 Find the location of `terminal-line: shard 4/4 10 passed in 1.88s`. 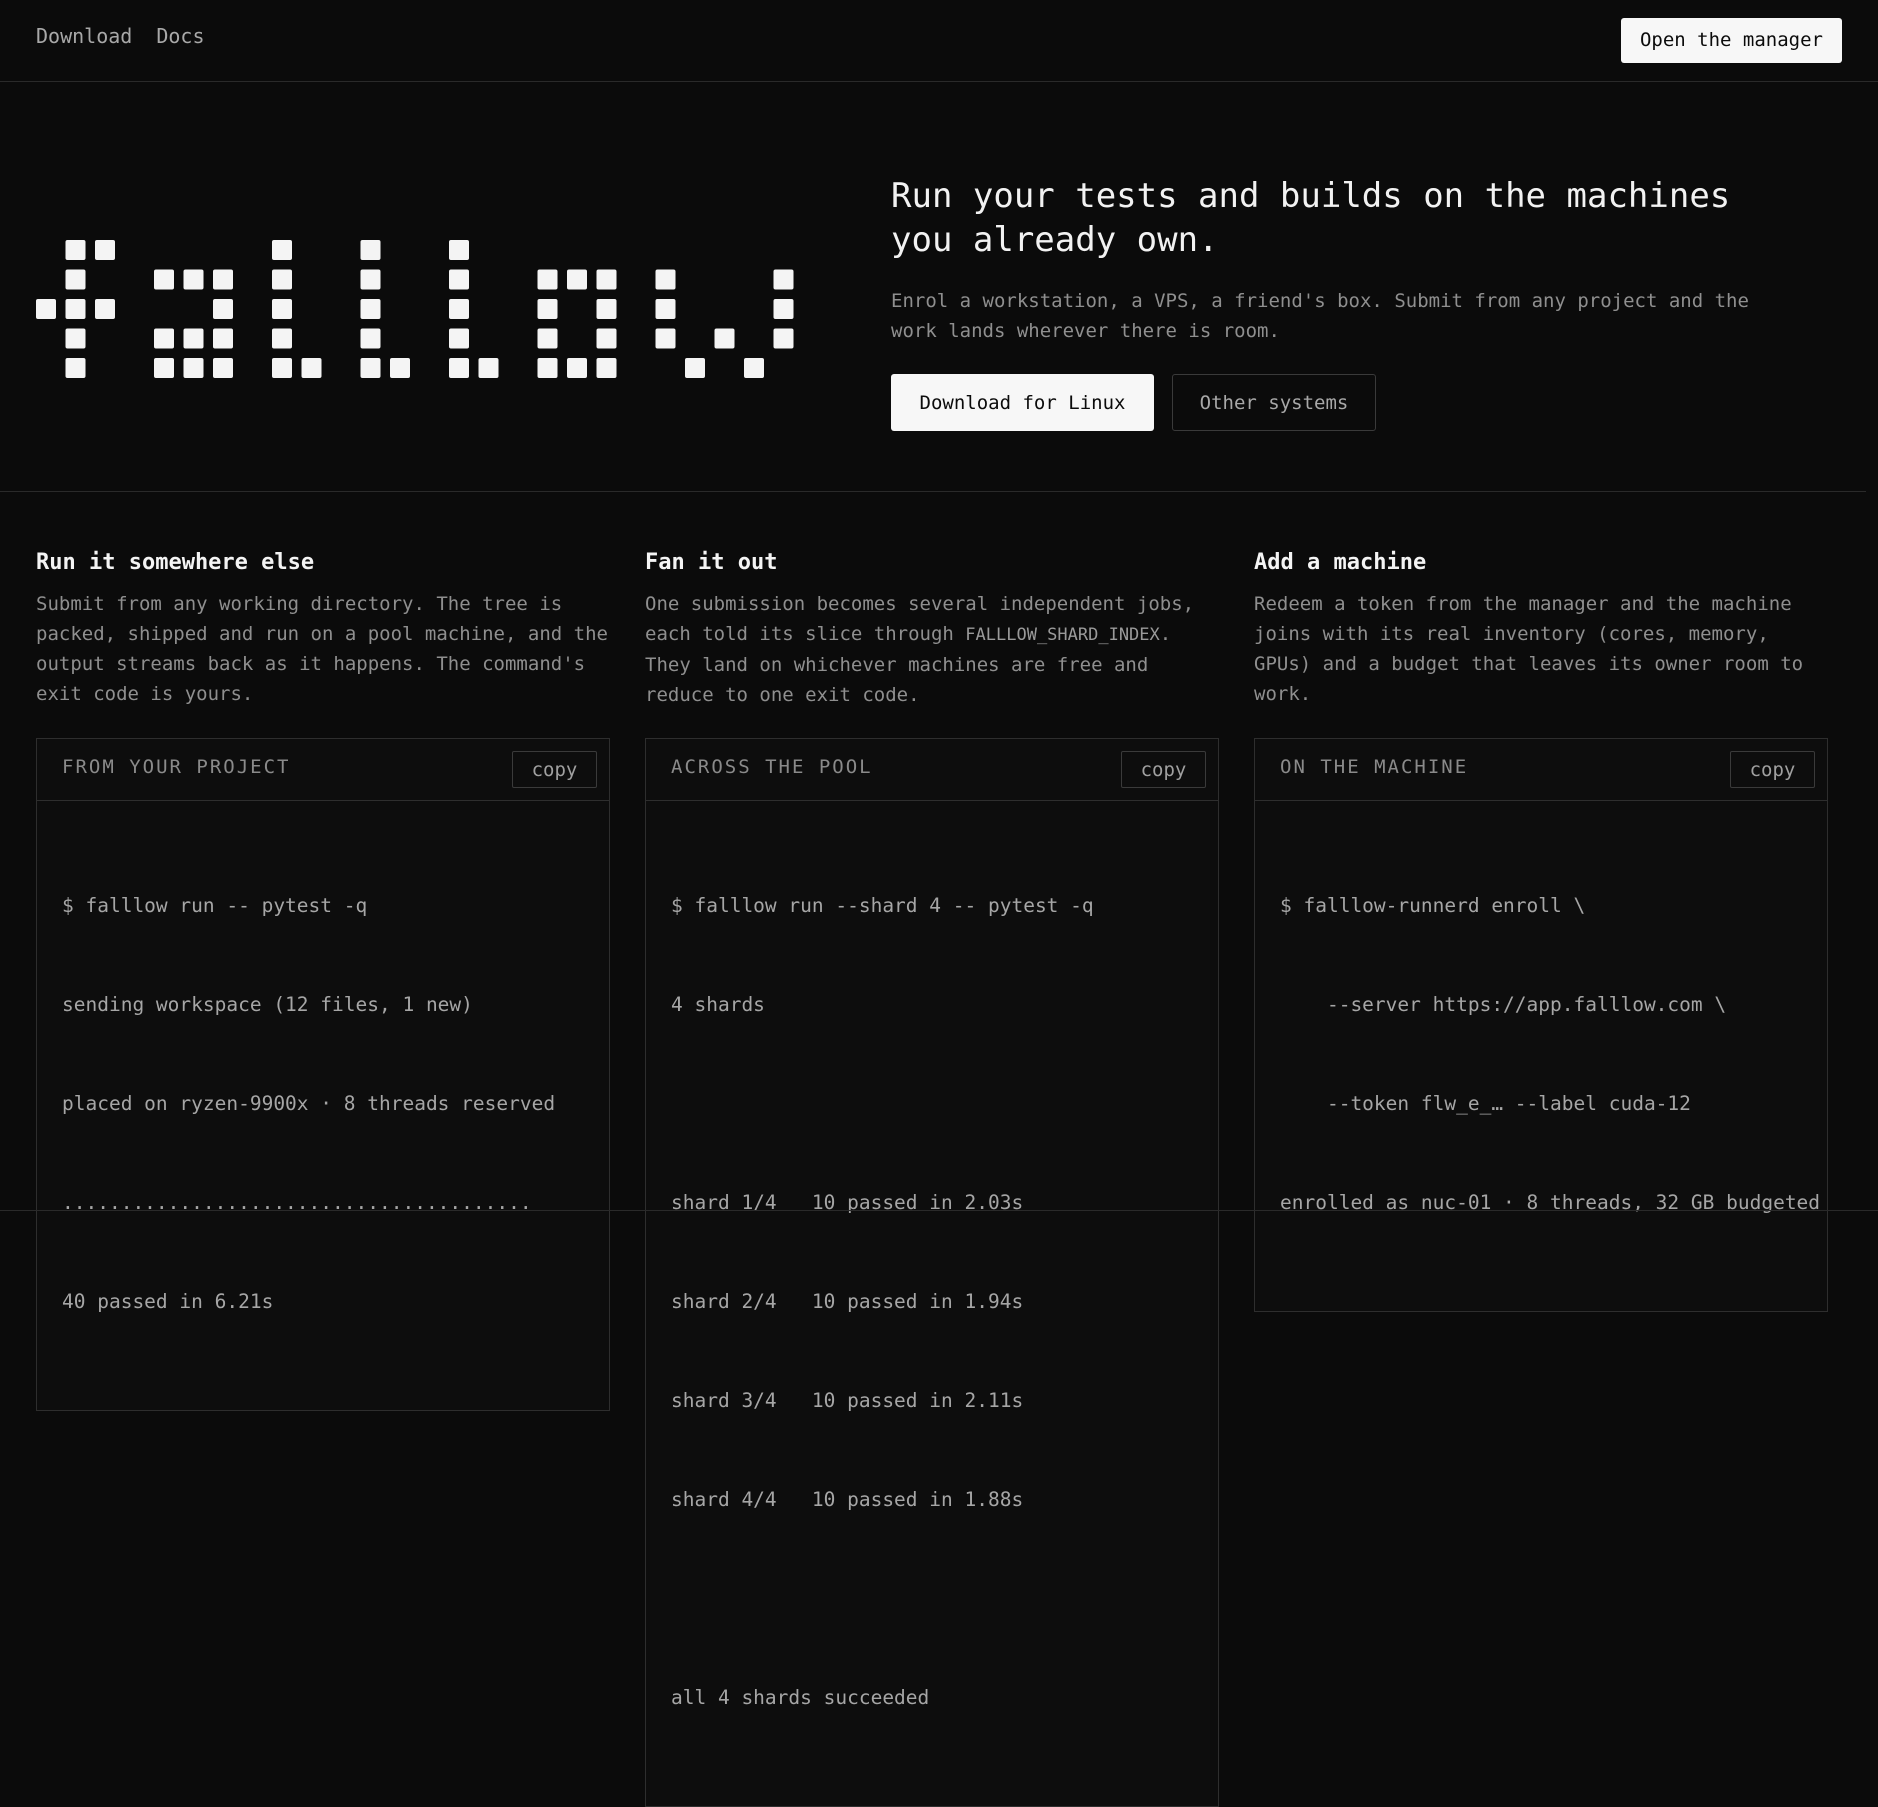

terminal-line: shard 4/4 10 passed in 1.88s is located at coordinates (847, 1499).